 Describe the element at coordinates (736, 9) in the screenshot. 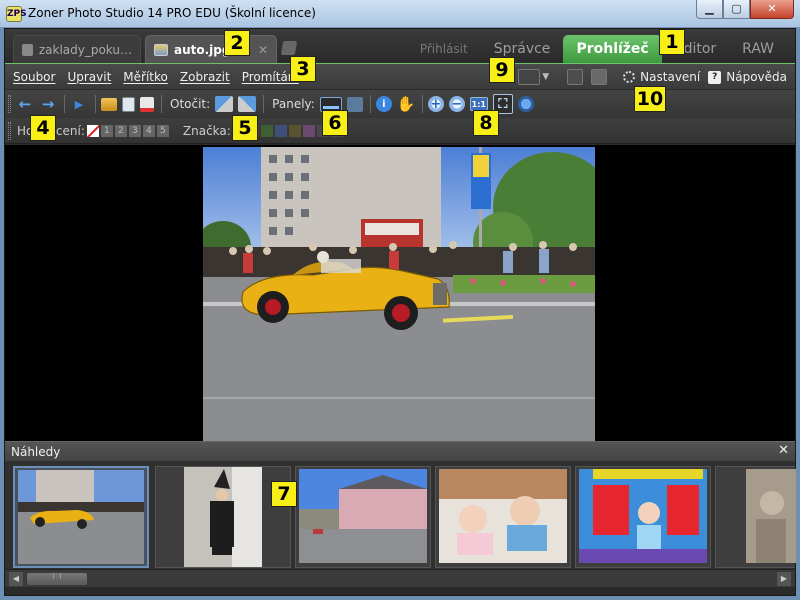

I see `maximize-button: ▢` at that location.